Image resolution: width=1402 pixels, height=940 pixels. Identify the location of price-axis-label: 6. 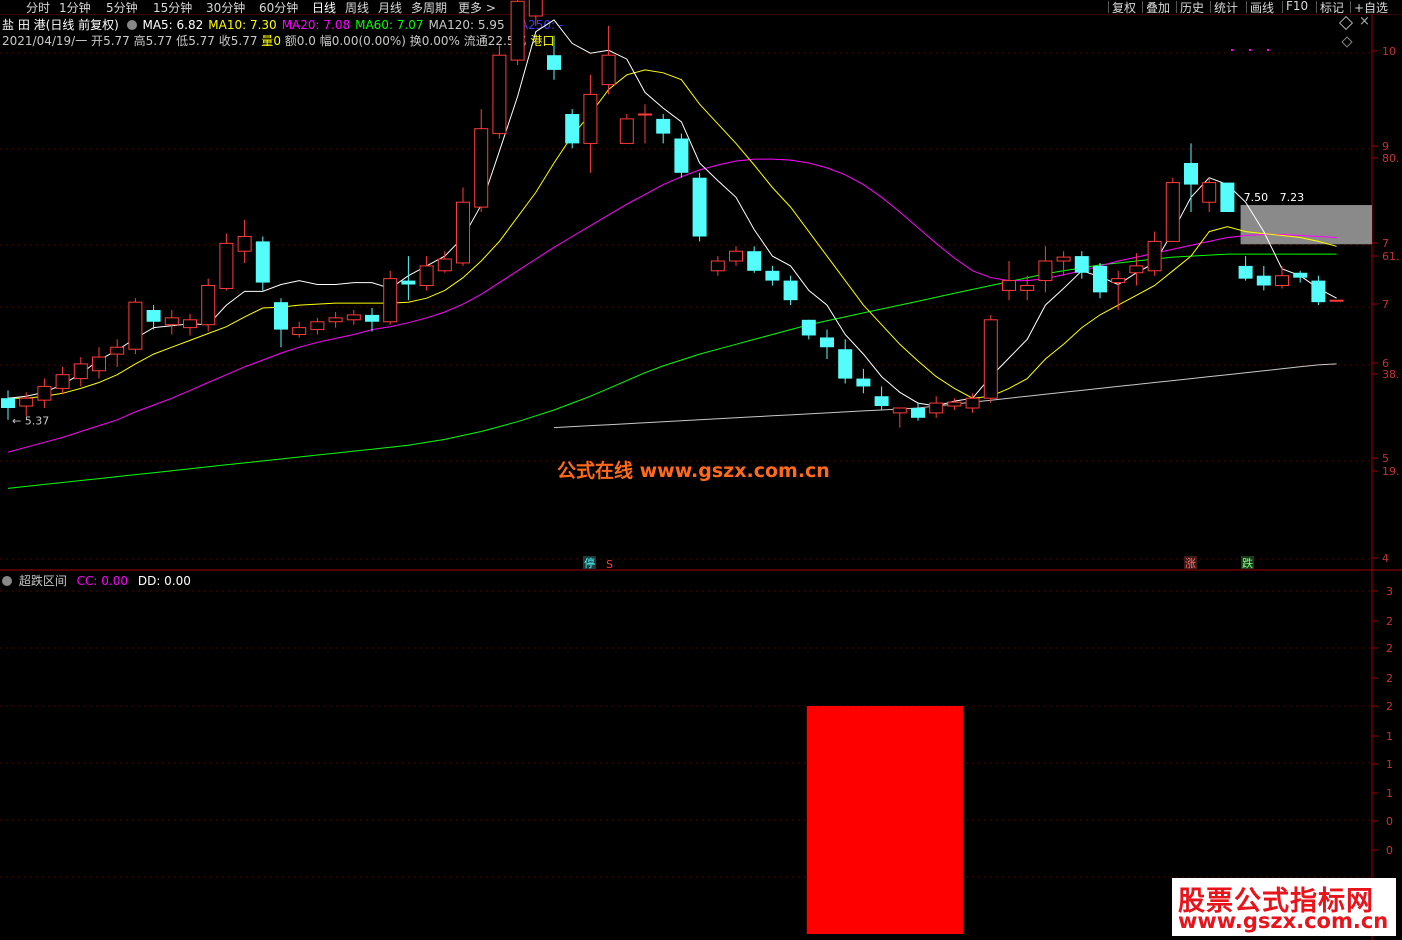
(1385, 363).